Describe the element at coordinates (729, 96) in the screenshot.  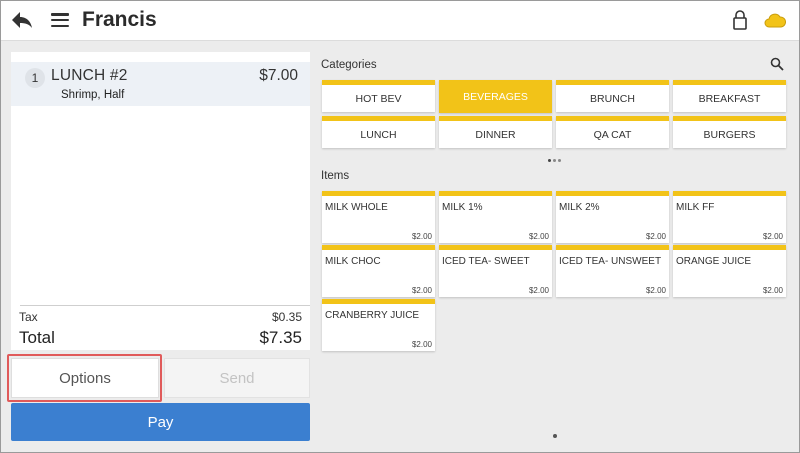
I see `category-tile-breakfast: BREAKFAST` at that location.